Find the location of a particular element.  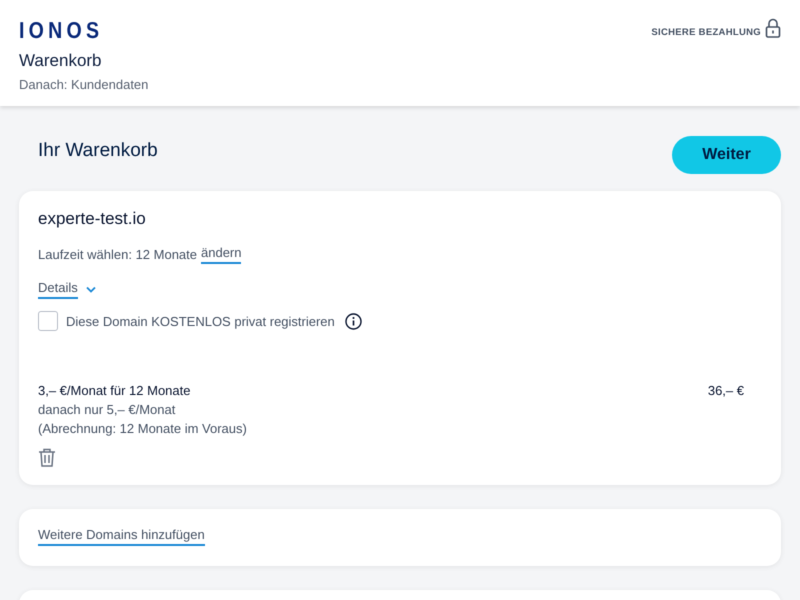

trash-icon is located at coordinates (47, 457).